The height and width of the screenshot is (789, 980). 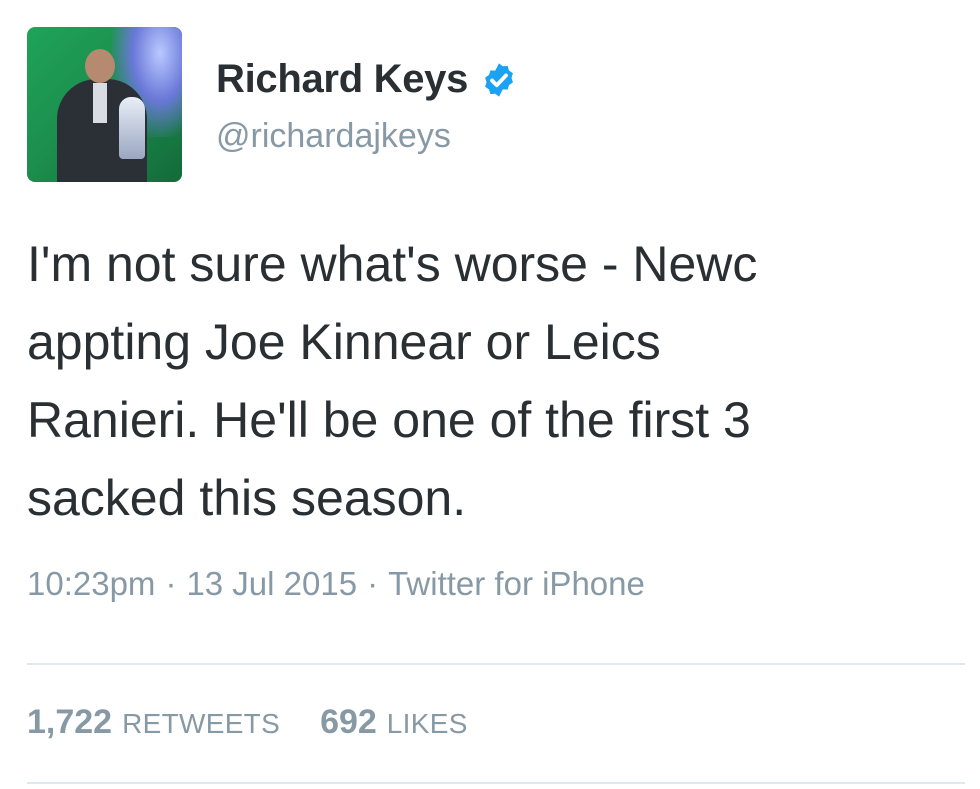 I want to click on name-row: Richard Keys, so click(x=367, y=79).